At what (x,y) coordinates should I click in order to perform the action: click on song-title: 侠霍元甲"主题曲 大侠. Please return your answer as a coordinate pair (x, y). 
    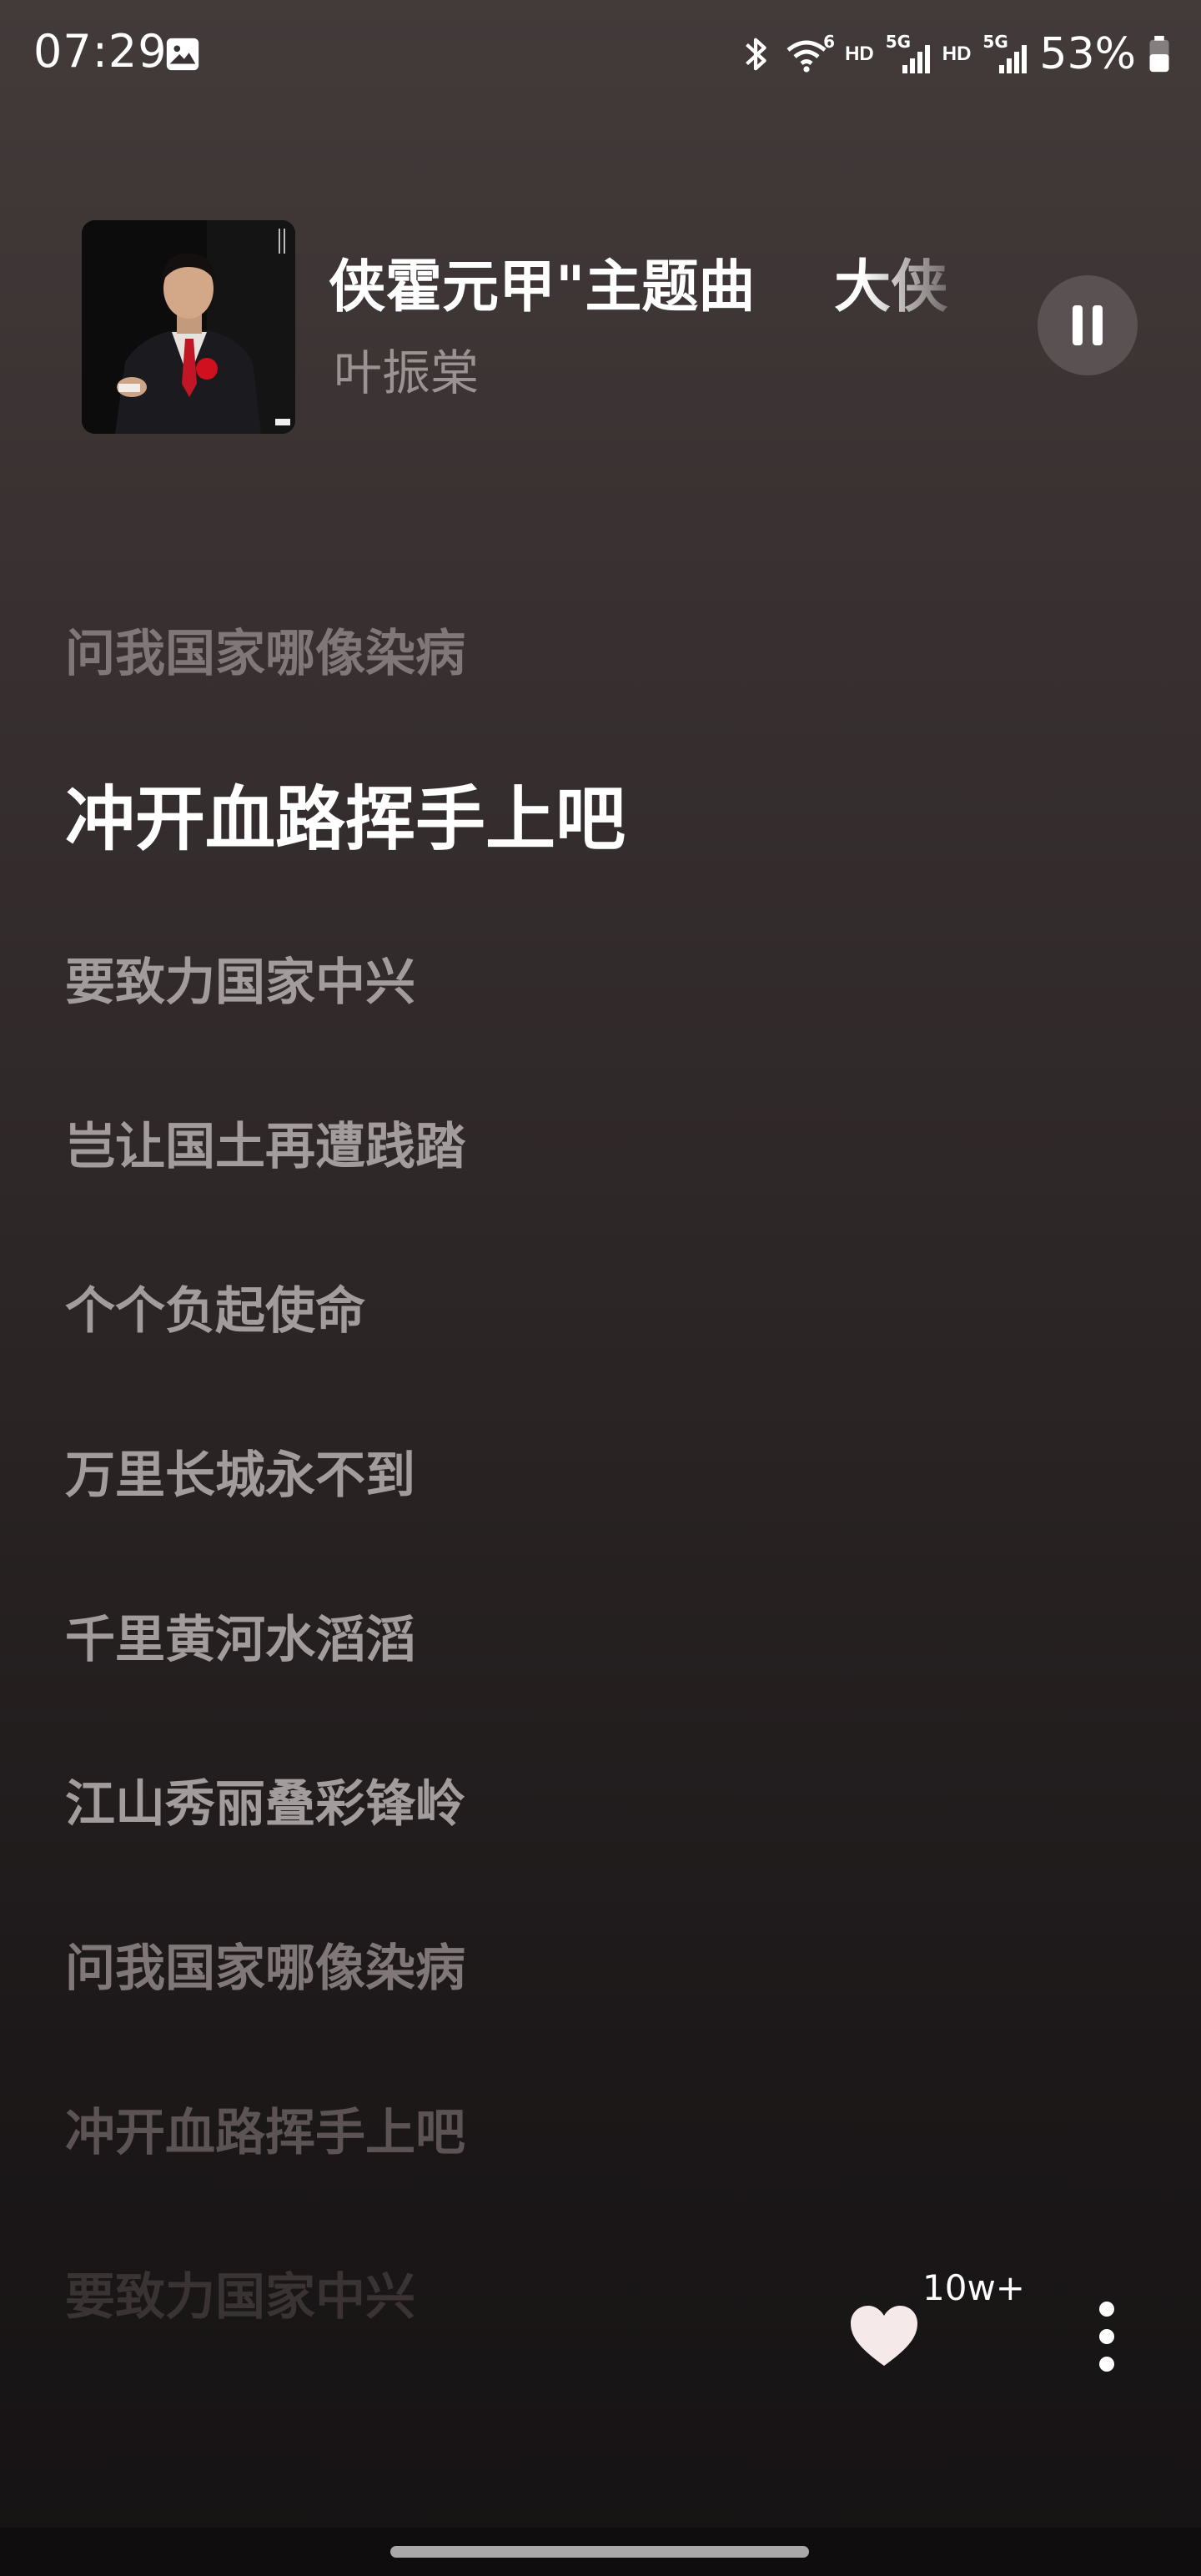
    Looking at the image, I should click on (638, 287).